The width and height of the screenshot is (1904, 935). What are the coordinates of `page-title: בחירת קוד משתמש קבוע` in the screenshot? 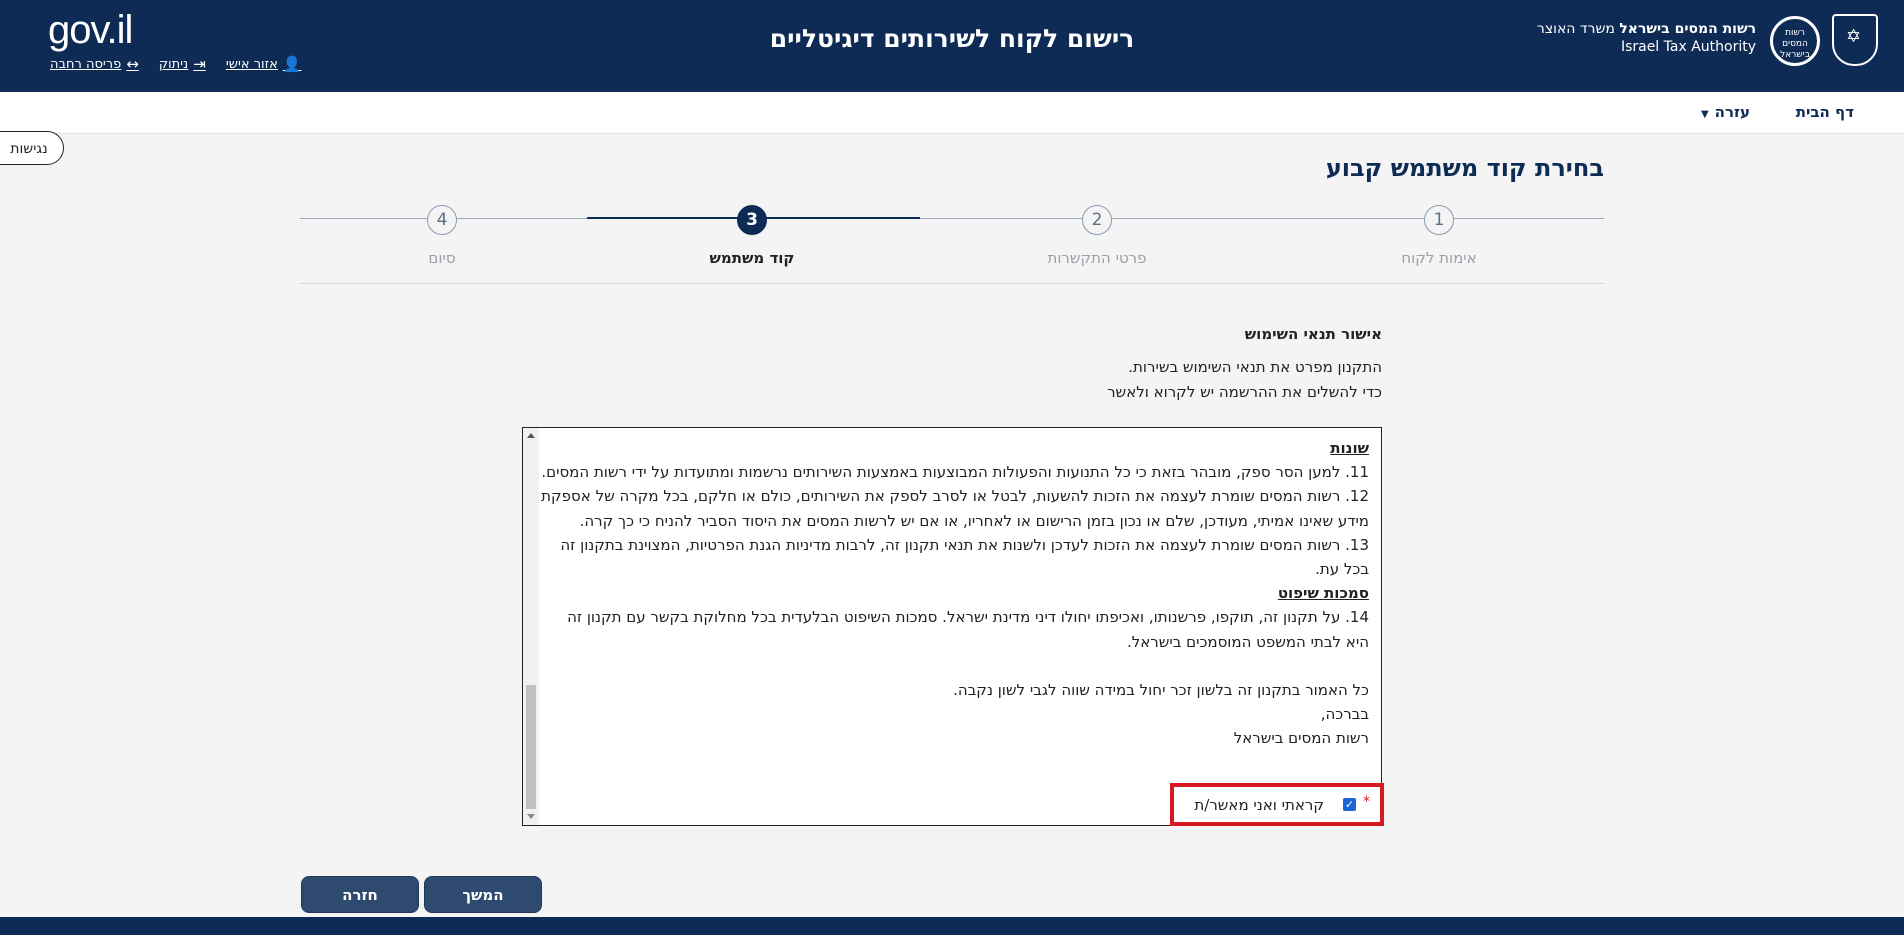 It's located at (1464, 168).